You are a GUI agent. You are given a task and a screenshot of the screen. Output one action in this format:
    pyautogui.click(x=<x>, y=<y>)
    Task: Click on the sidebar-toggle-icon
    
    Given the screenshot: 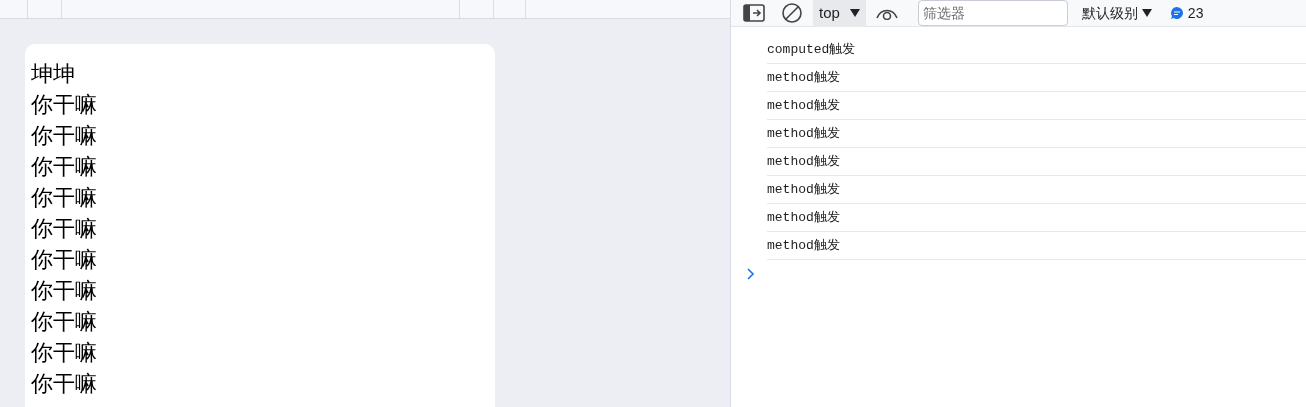 What is the action you would take?
    pyautogui.click(x=754, y=13)
    